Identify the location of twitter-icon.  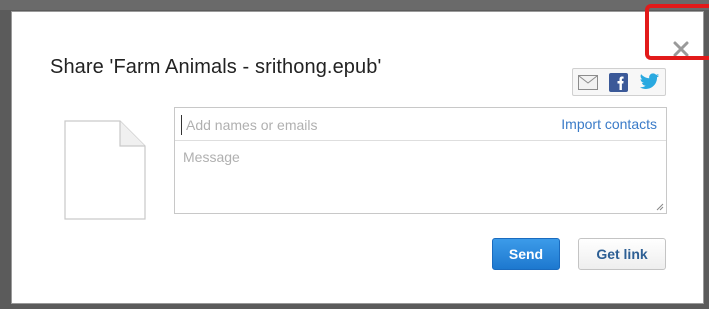
(649, 81).